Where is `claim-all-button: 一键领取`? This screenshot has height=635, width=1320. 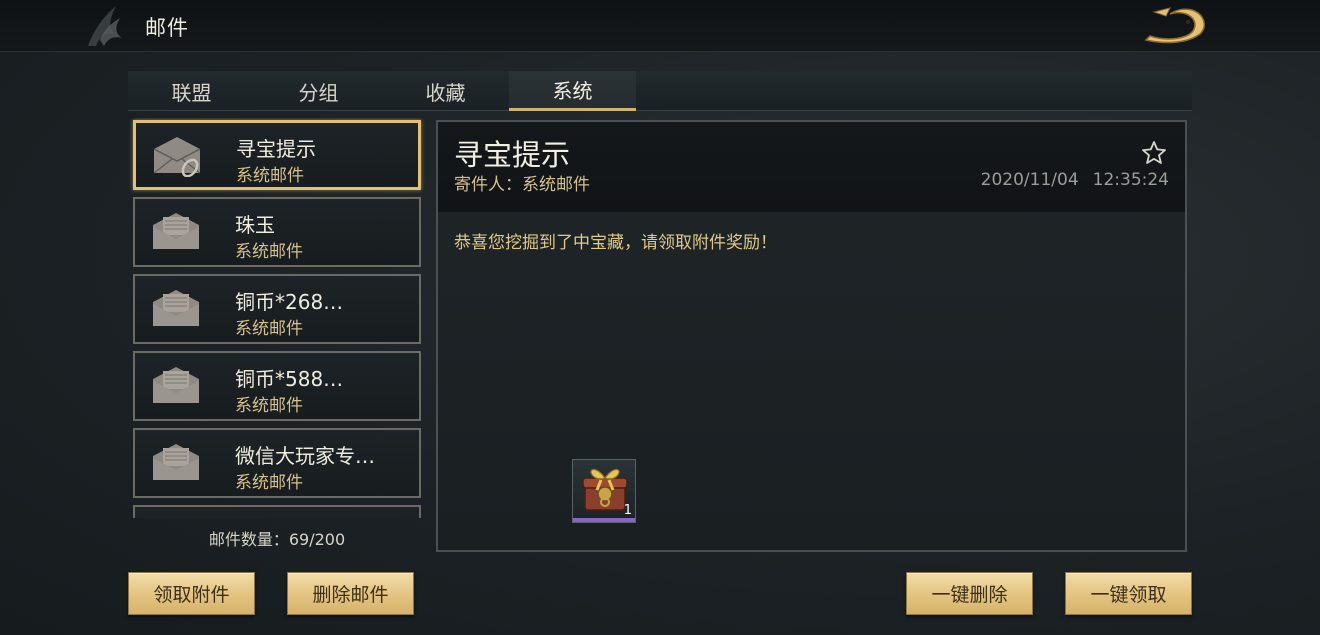 claim-all-button: 一键领取 is located at coordinates (1128, 593).